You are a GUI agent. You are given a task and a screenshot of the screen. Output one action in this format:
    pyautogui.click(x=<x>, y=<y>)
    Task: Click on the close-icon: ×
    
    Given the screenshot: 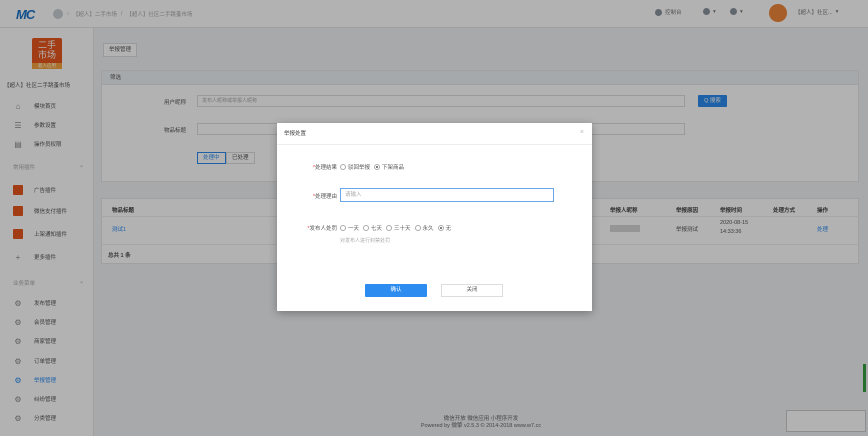 What is the action you would take?
    pyautogui.click(x=582, y=132)
    